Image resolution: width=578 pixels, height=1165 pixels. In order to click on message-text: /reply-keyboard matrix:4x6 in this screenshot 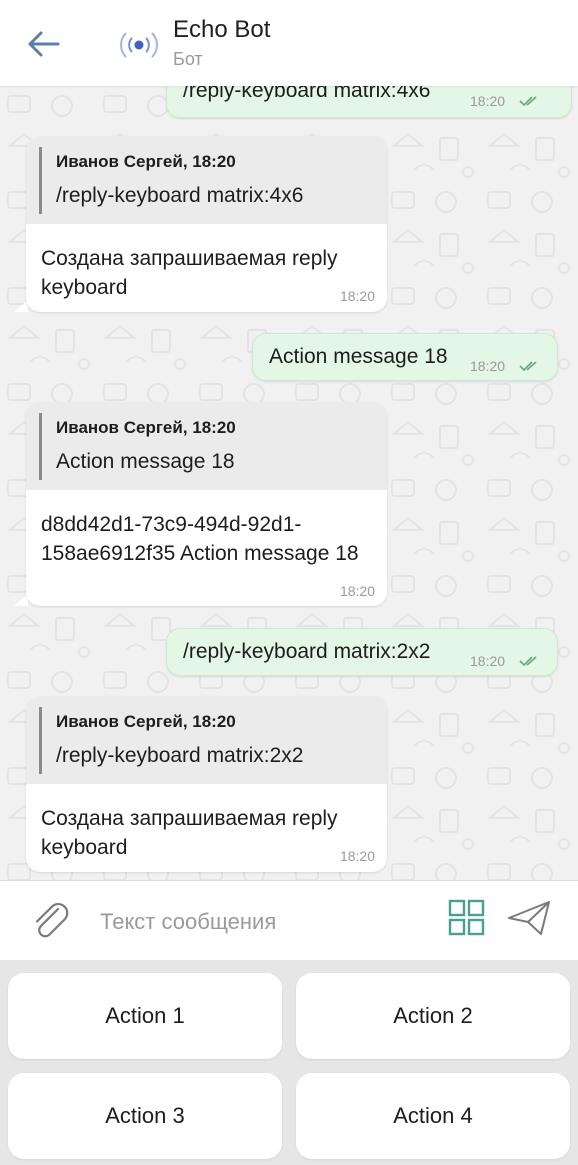, I will do `click(307, 94)`.